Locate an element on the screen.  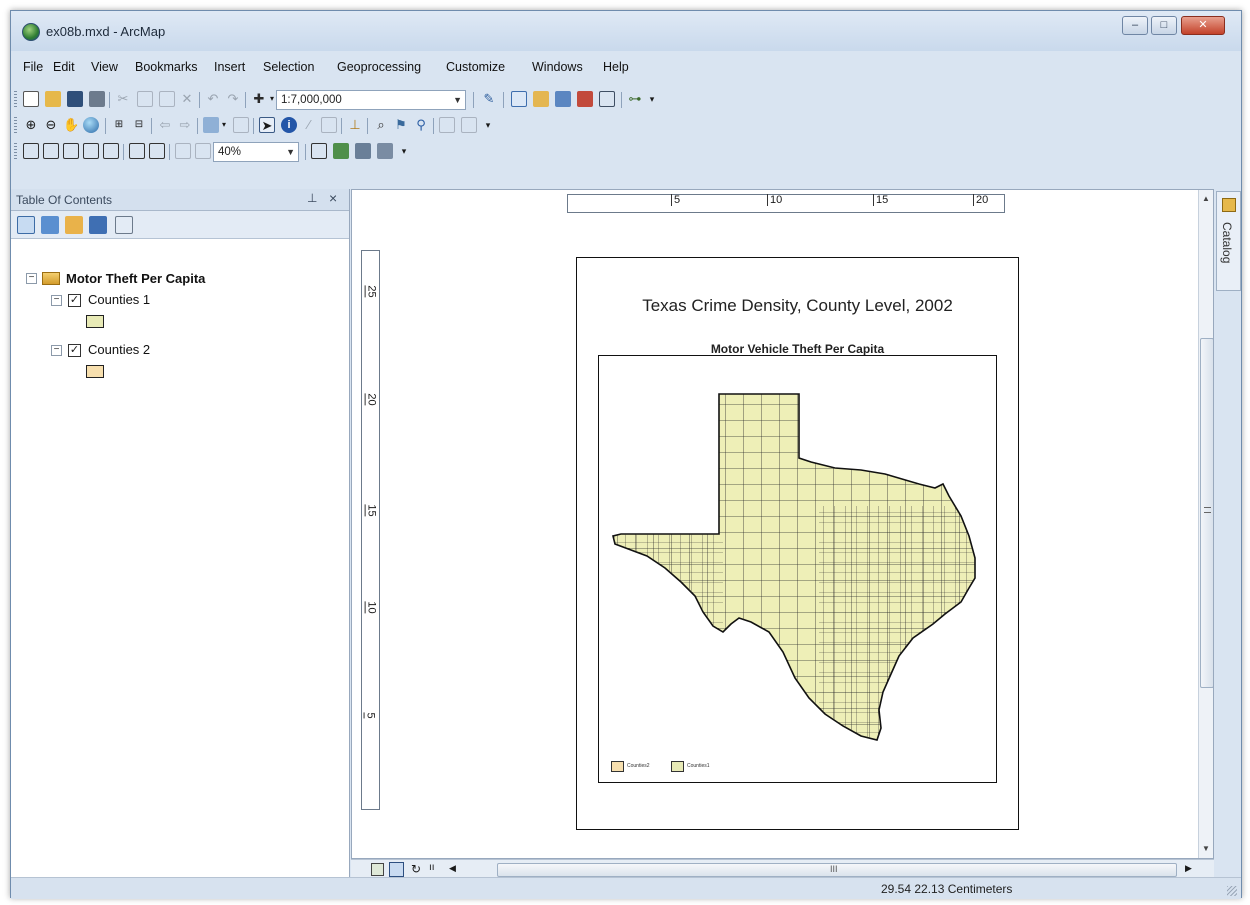
table-of-contents-icon is located at coordinates (519, 99).